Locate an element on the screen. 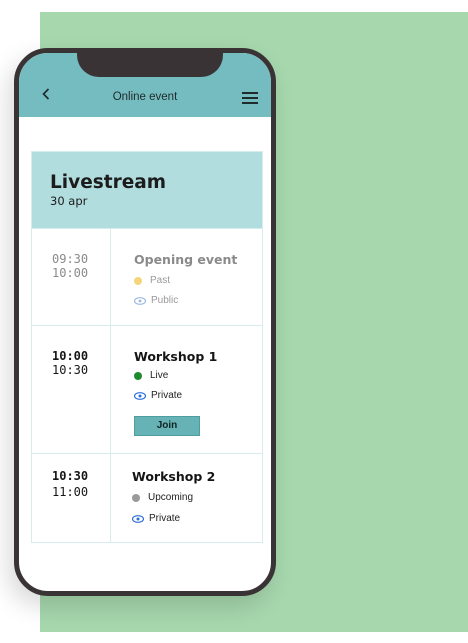  status-badge: Upcoming is located at coordinates (162, 497).